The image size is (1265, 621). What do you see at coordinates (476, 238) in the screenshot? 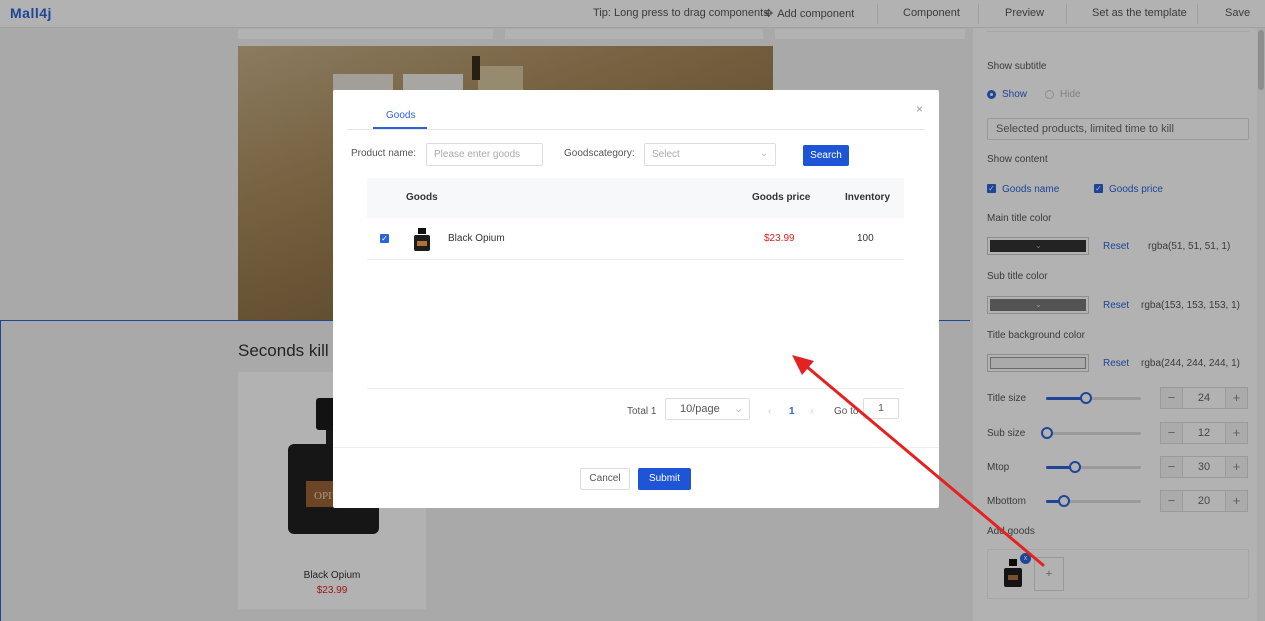
I see `row-goods-name: Black Opium` at bounding box center [476, 238].